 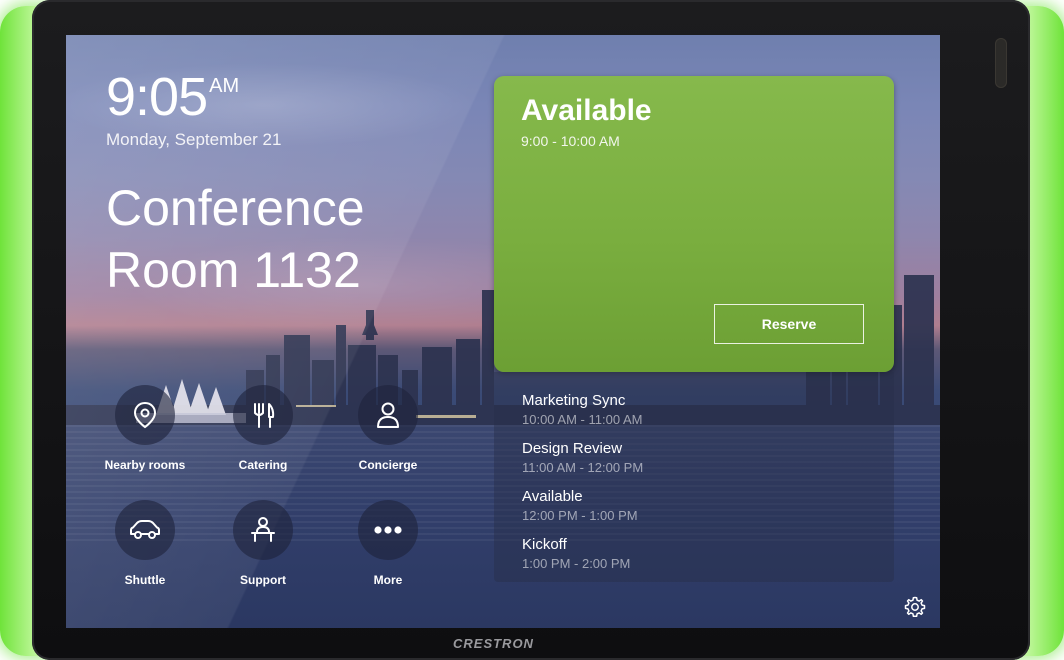 I want to click on ellipsis-icon, so click(x=388, y=530).